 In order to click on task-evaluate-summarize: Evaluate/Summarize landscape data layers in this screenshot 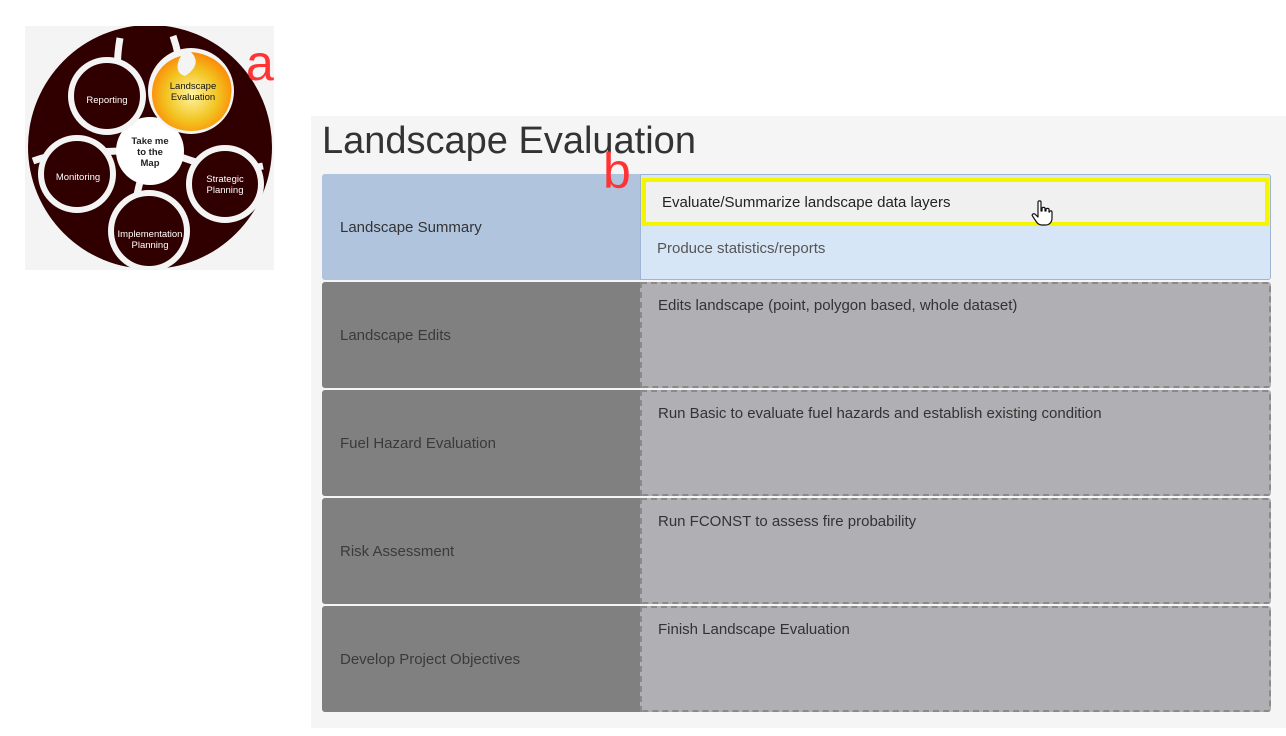, I will do `click(955, 202)`.